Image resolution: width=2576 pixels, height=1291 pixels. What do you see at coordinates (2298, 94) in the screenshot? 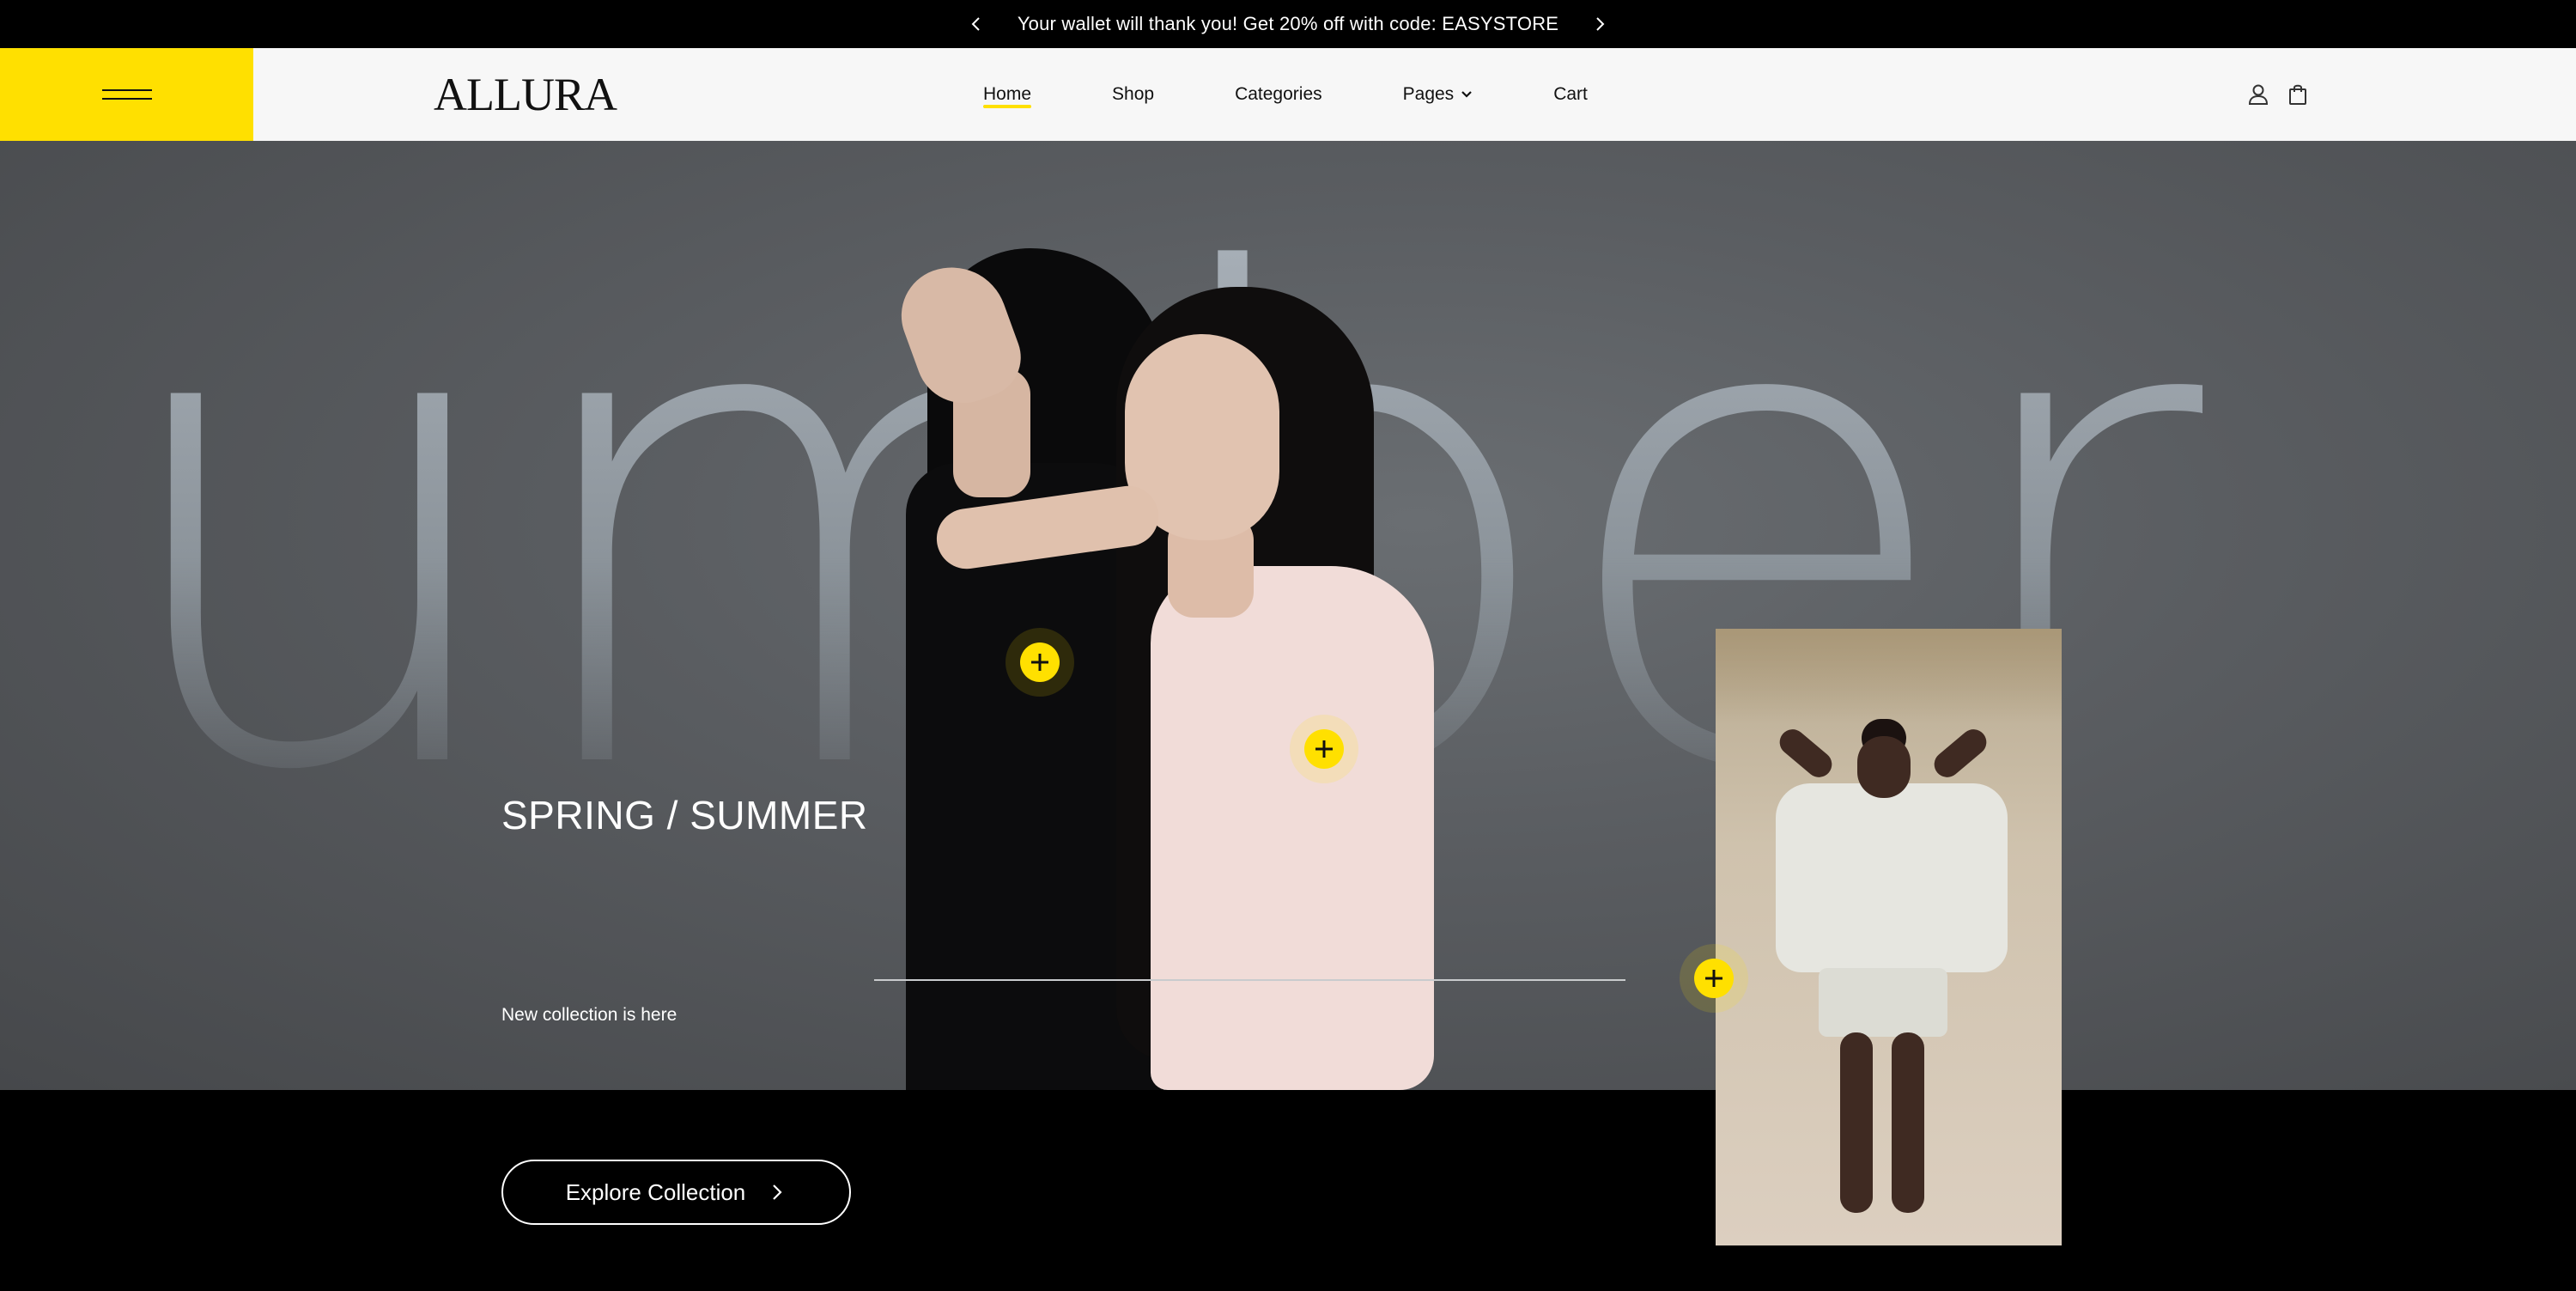
I see `shopping-bag-icon` at bounding box center [2298, 94].